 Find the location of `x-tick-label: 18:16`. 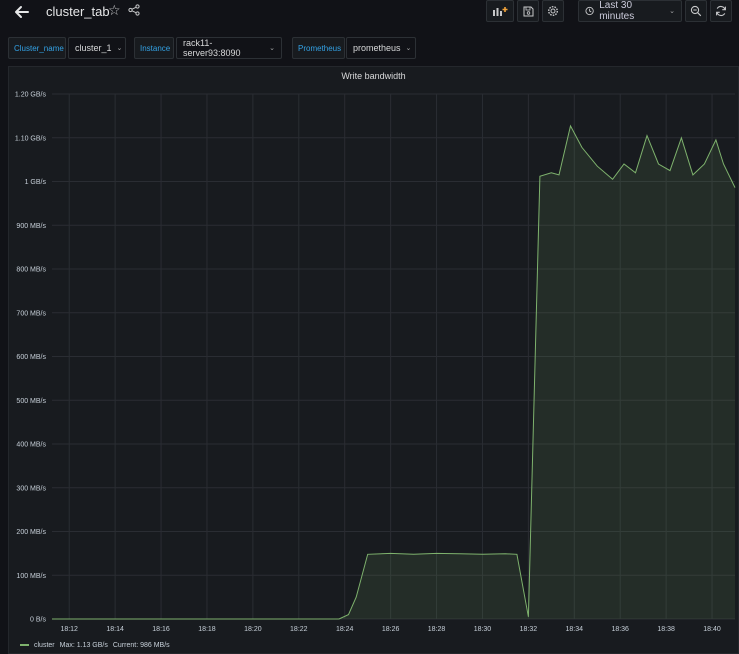

x-tick-label: 18:16 is located at coordinates (161, 629).